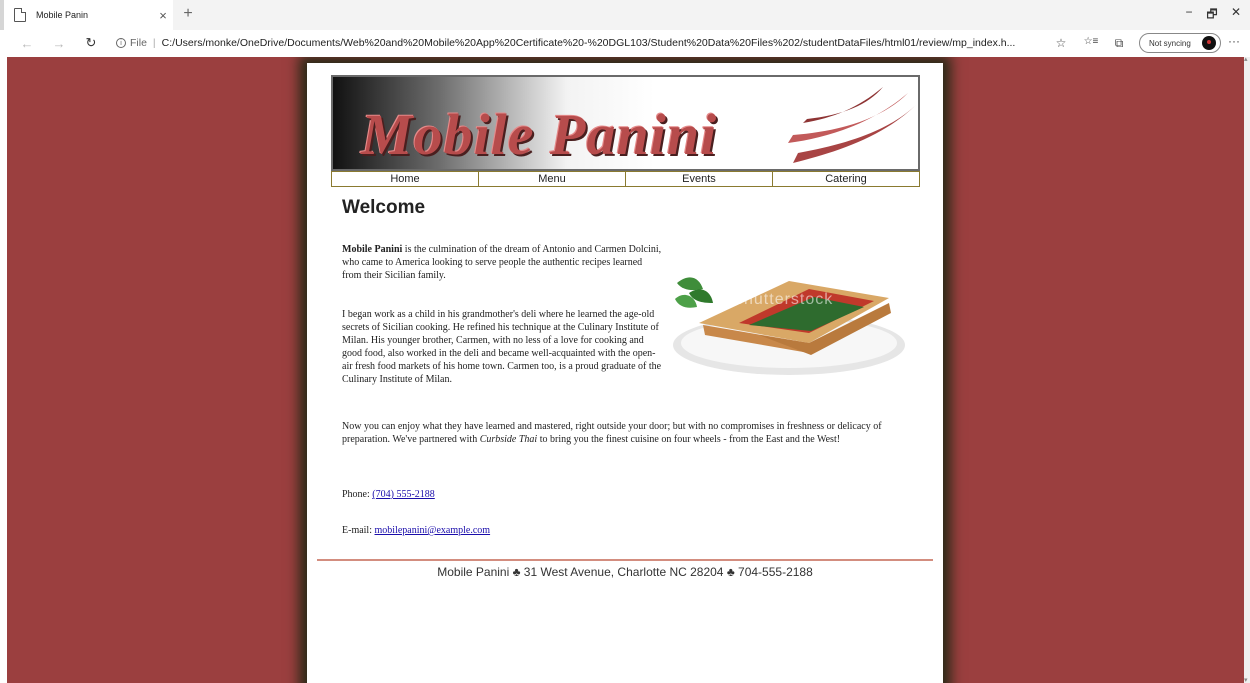  What do you see at coordinates (372, 249) in the screenshot?
I see `brand-name: Mobile Panini` at bounding box center [372, 249].